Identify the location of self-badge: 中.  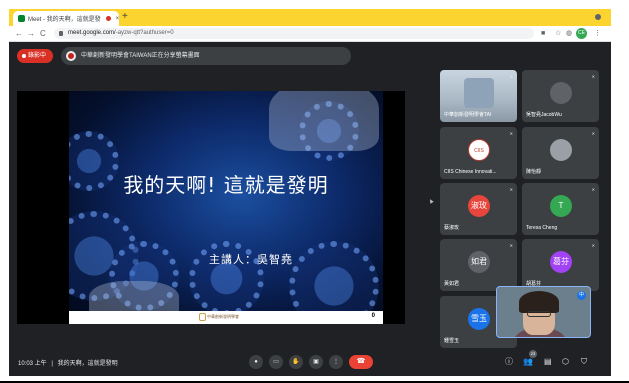
(581, 295).